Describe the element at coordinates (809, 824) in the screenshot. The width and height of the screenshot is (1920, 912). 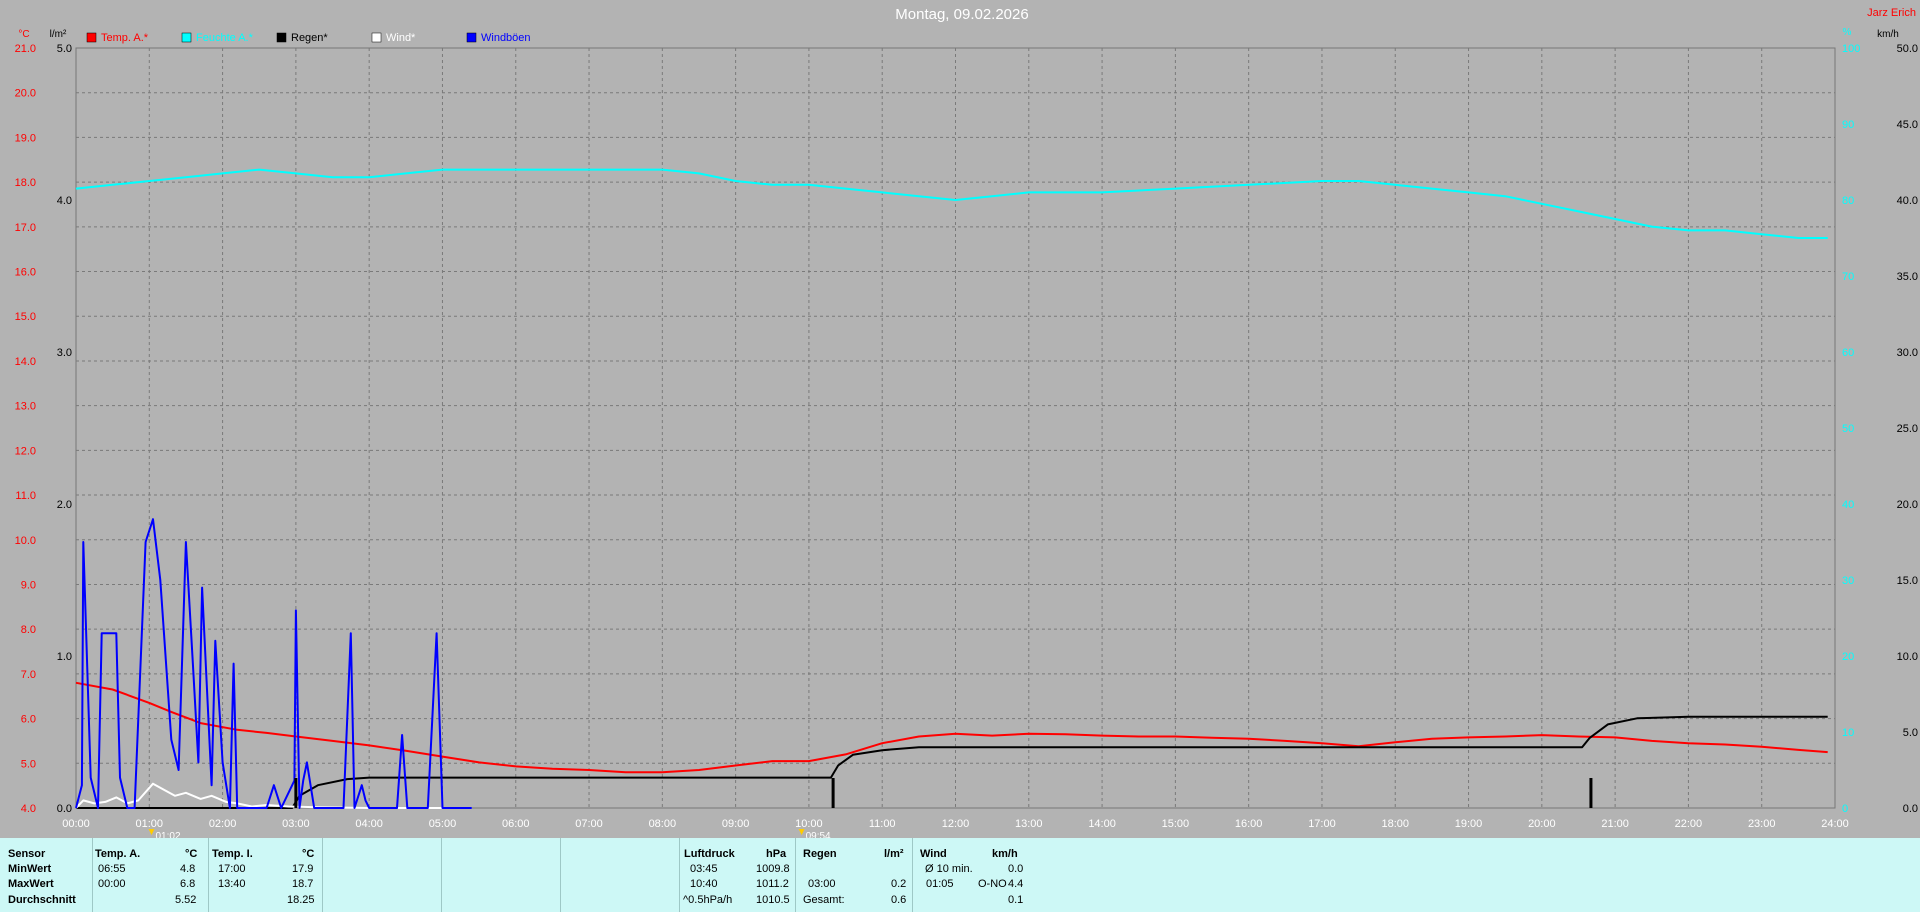
I see `x-tick-label: 10:00` at that location.